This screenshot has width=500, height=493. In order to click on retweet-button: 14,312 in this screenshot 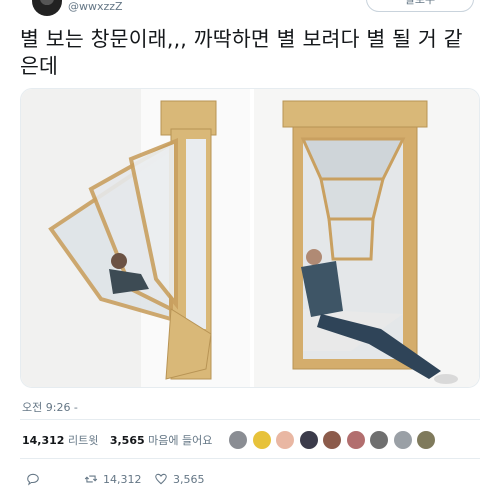, I will do `click(113, 479)`.